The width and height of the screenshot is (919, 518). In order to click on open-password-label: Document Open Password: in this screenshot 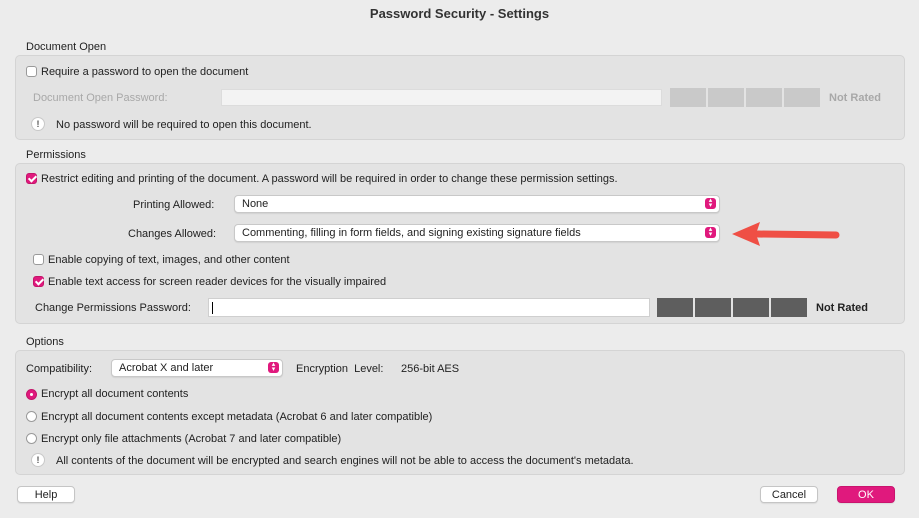, I will do `click(100, 98)`.